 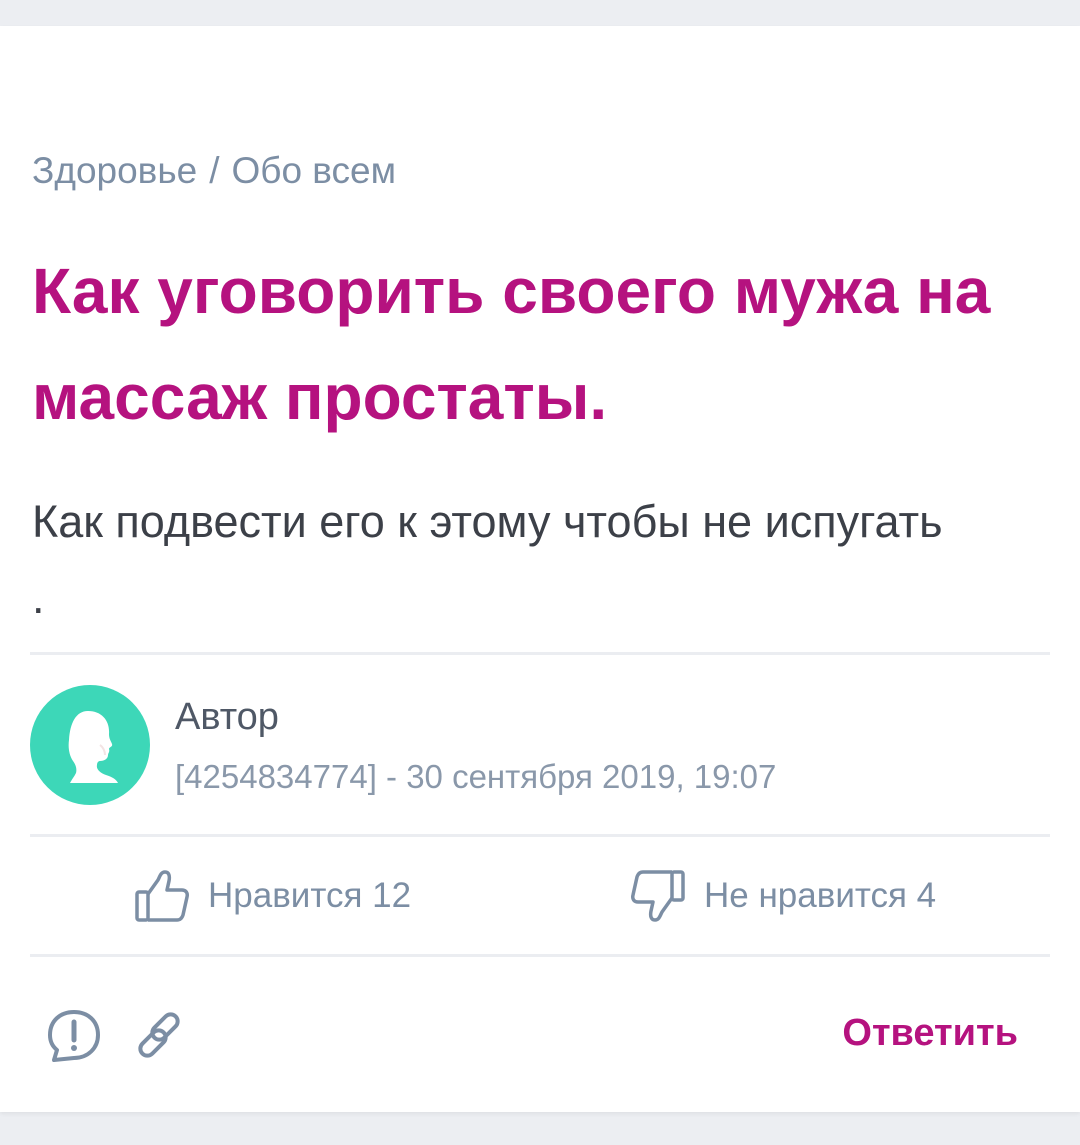 What do you see at coordinates (476, 776) in the screenshot?
I see `author-meta: [4254834774] - 30 сентября 2019, 19:07` at bounding box center [476, 776].